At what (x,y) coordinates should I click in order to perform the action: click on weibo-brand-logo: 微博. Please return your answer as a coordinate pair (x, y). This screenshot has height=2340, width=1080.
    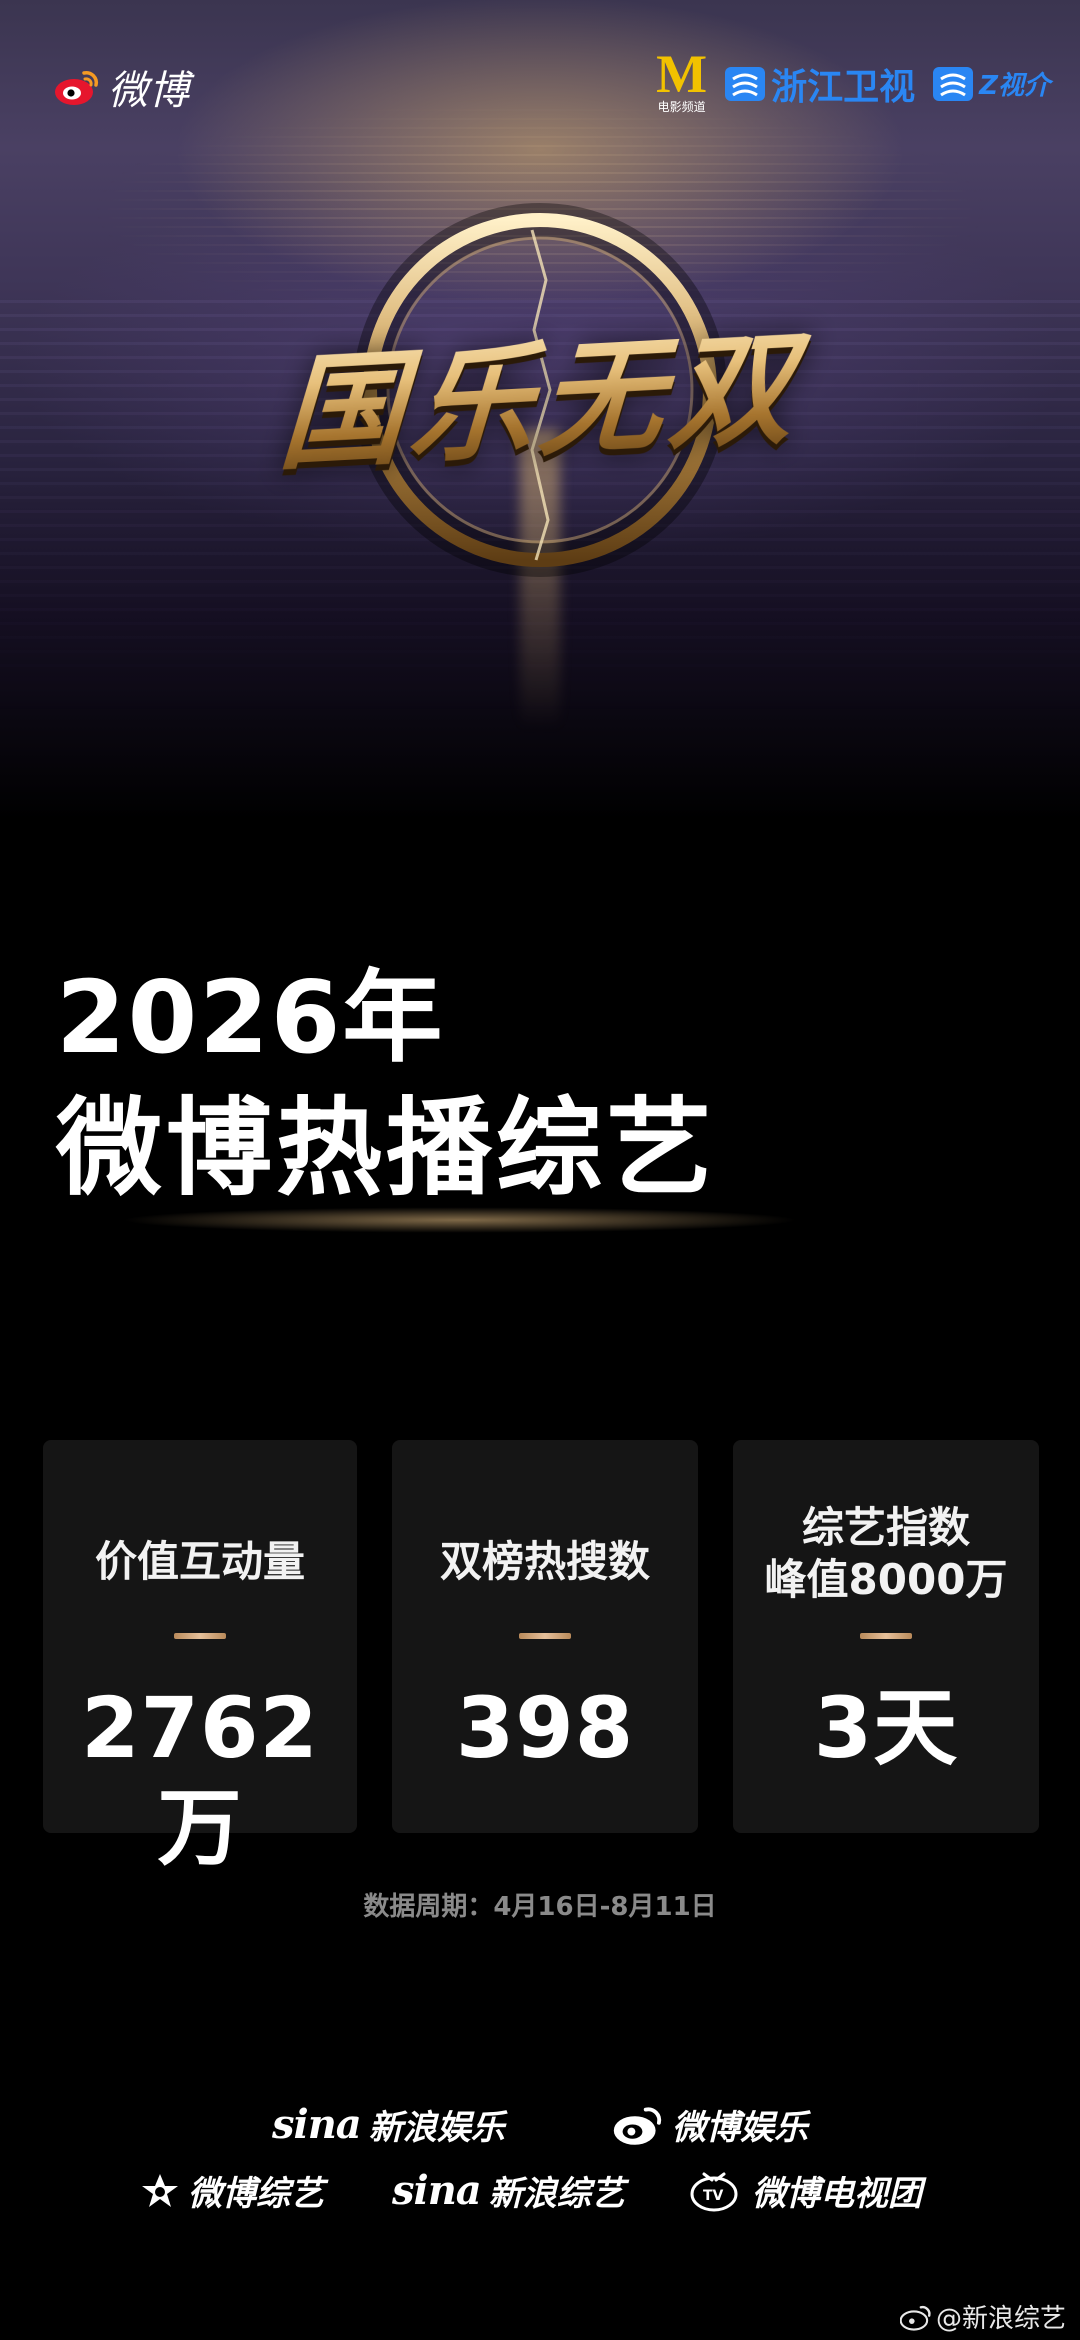
    Looking at the image, I should click on (122, 87).